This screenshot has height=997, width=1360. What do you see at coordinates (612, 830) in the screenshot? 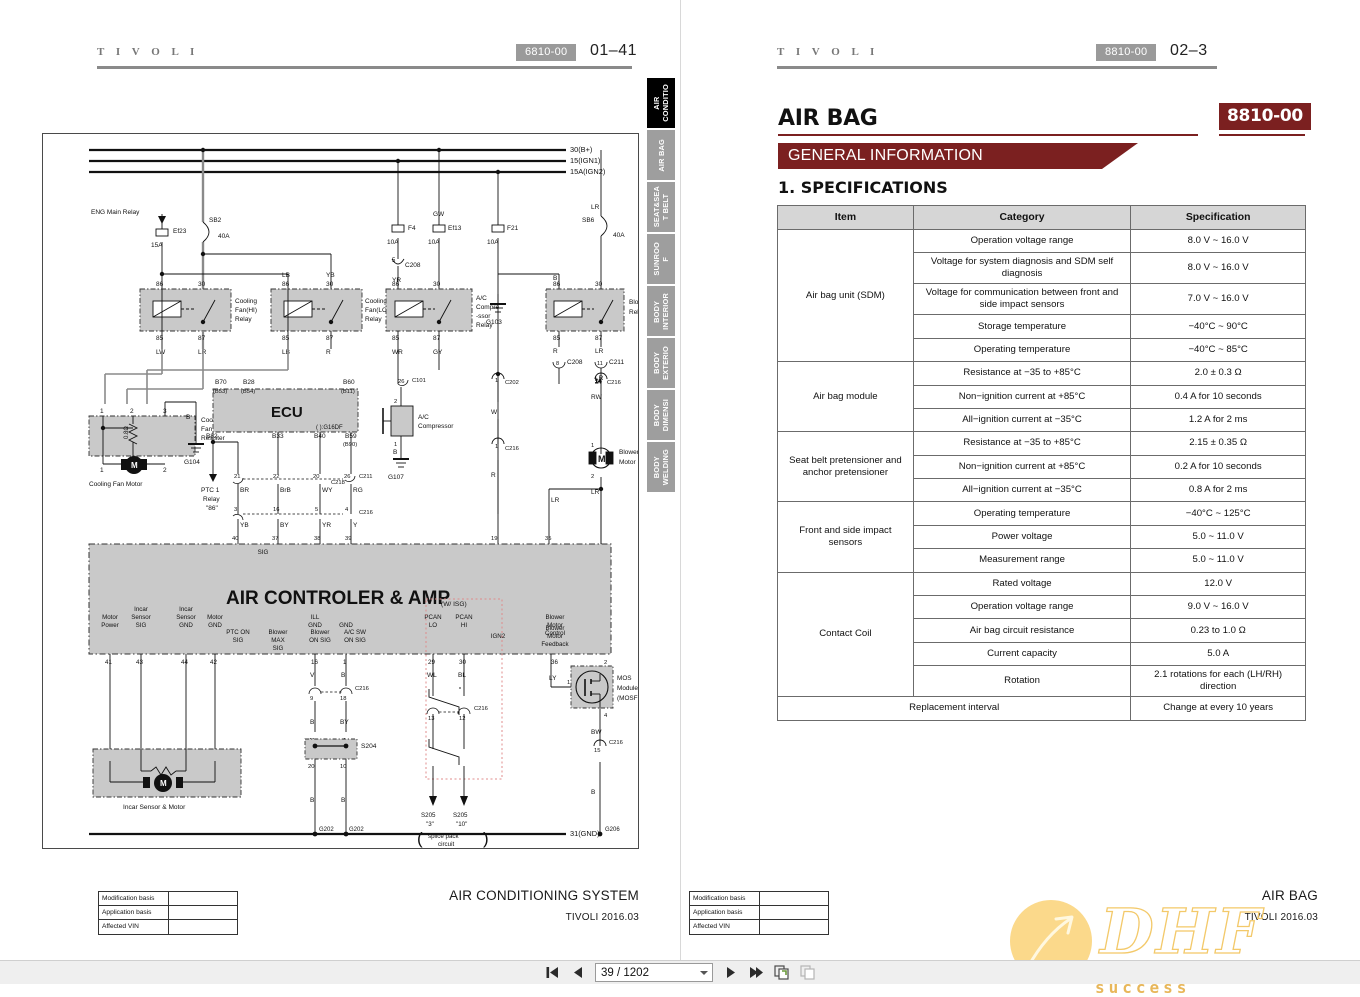
I see `svg-text: G206` at bounding box center [612, 830].